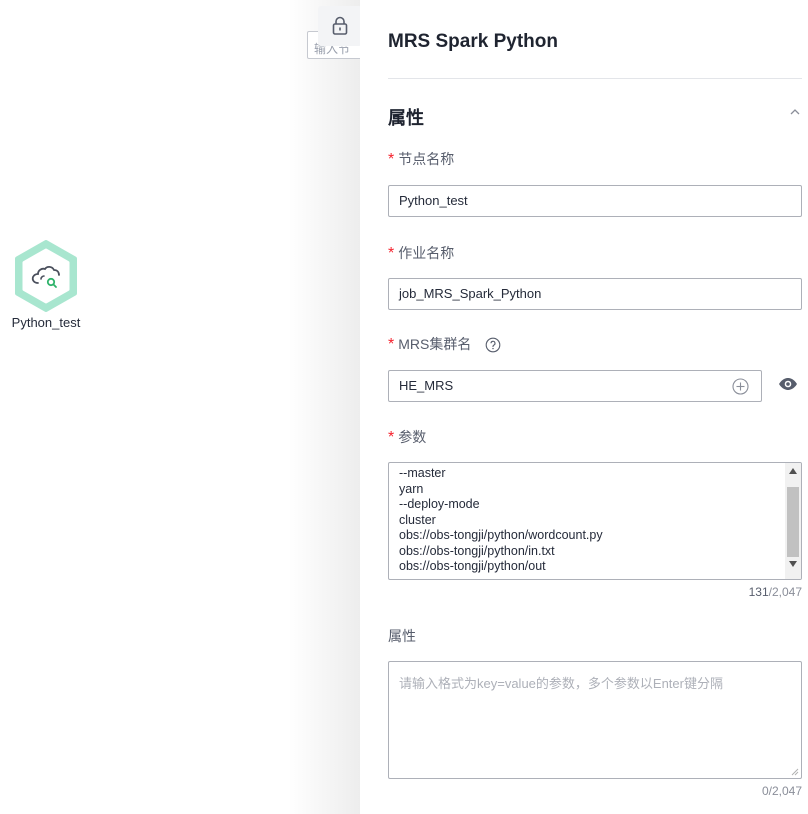 The height and width of the screenshot is (814, 808). I want to click on params-char-counter: 131/2,047, so click(775, 592).